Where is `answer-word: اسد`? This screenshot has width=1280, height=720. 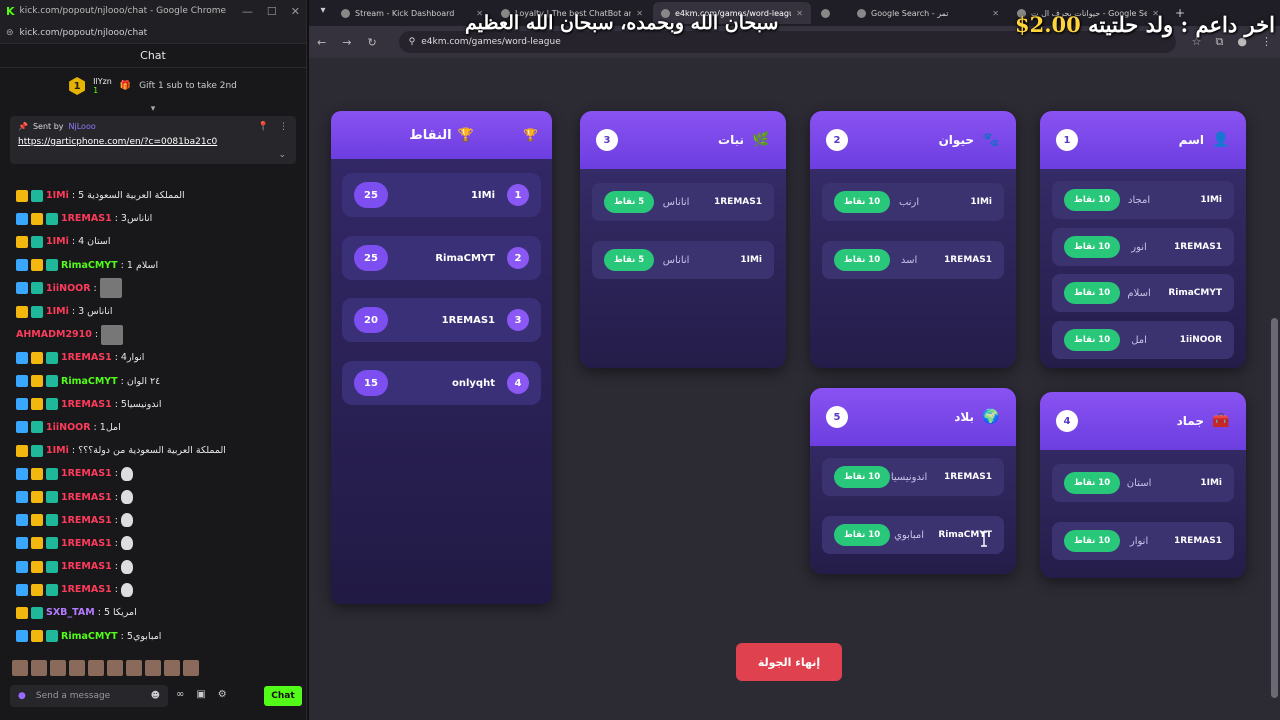 answer-word: اسد is located at coordinates (909, 260).